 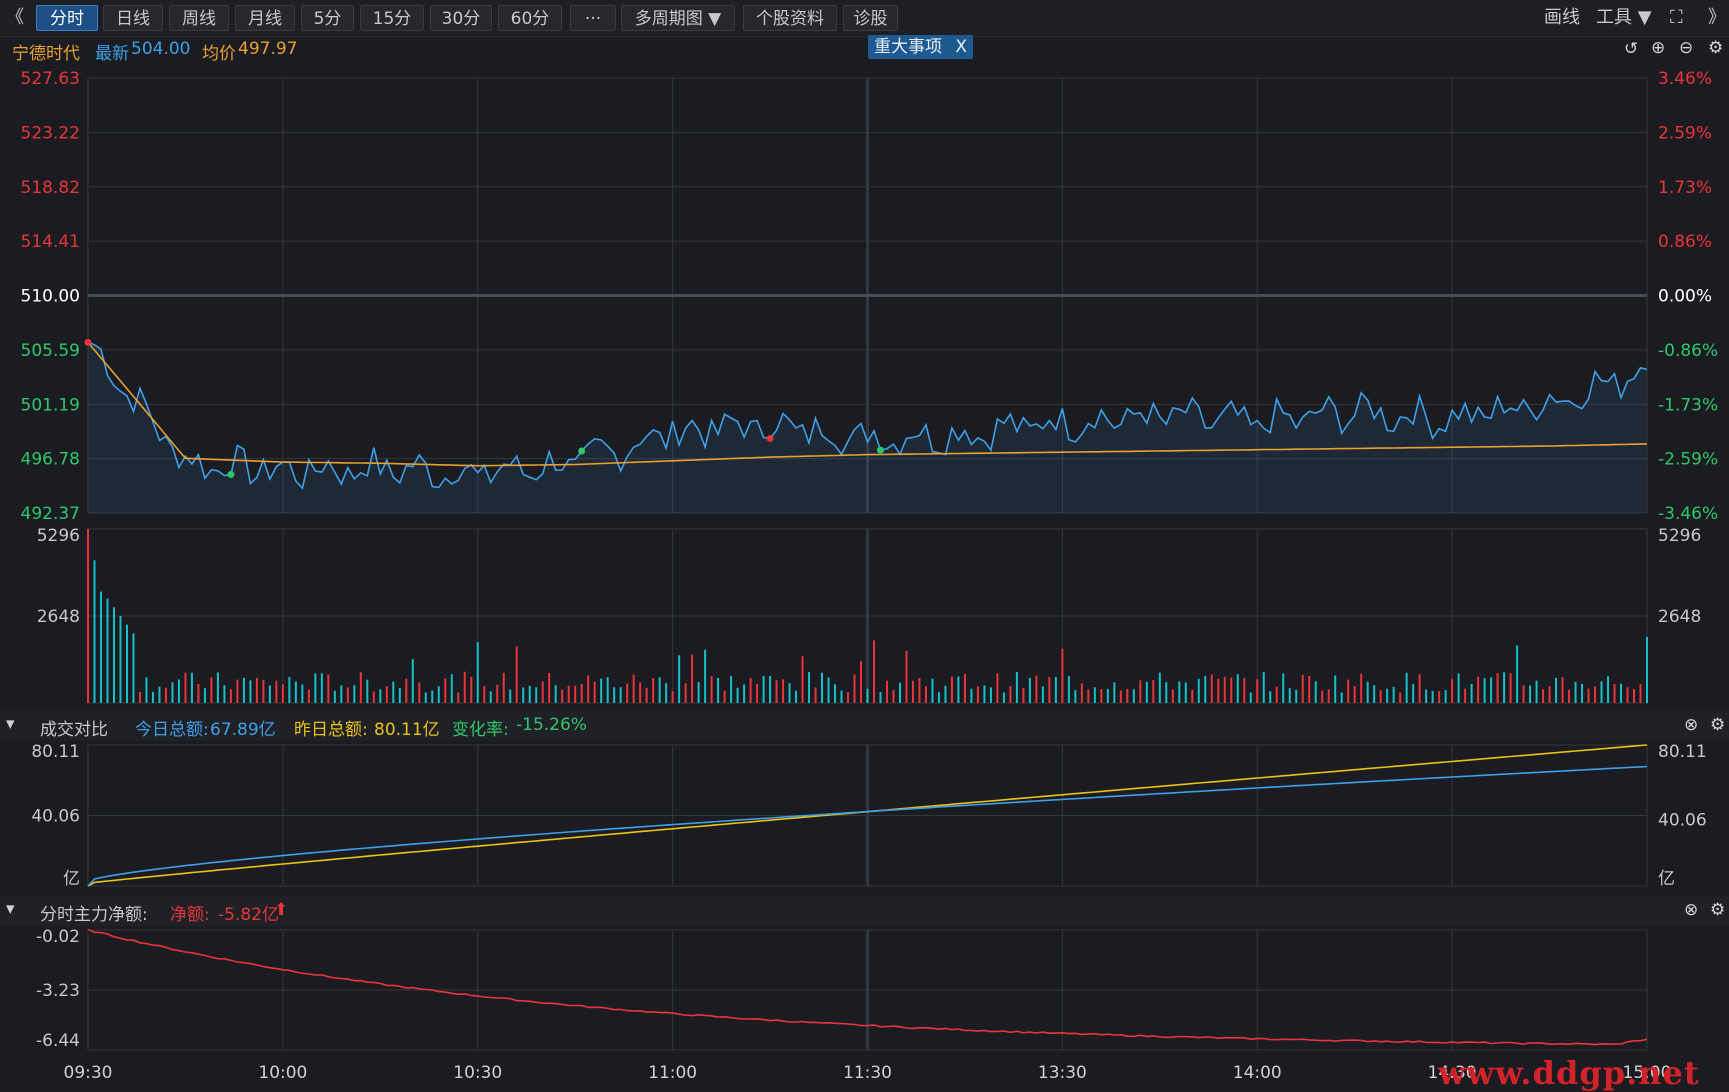 What do you see at coordinates (15, 18) in the screenshot?
I see `collapse-left-icon: 《` at bounding box center [15, 18].